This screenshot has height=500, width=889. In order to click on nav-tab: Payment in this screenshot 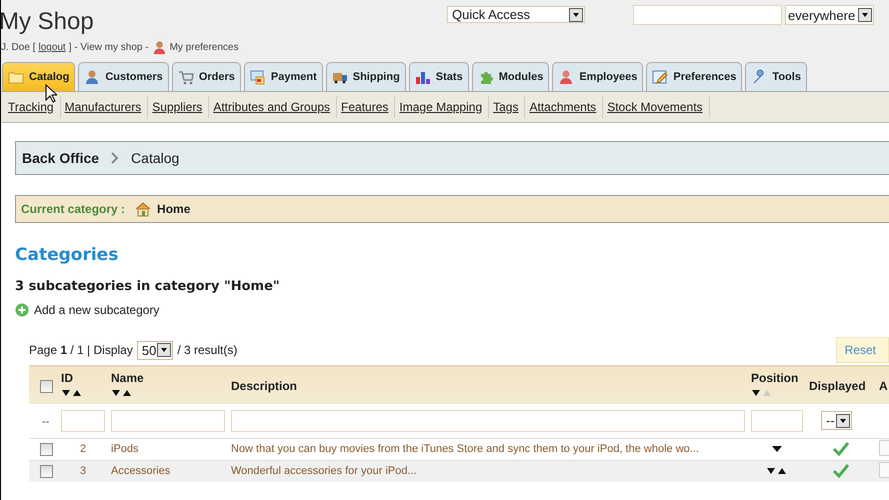, I will do `click(283, 76)`.